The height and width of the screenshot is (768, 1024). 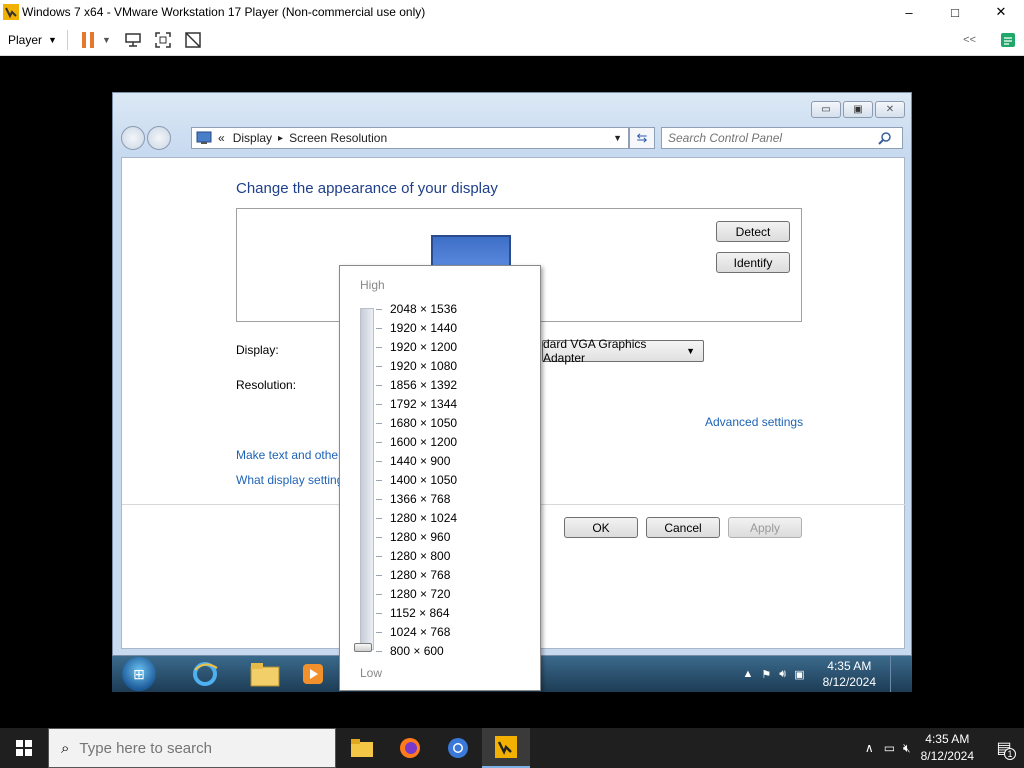 What do you see at coordinates (423, 442) in the screenshot?
I see `resolution-option: 1600 × 1200` at bounding box center [423, 442].